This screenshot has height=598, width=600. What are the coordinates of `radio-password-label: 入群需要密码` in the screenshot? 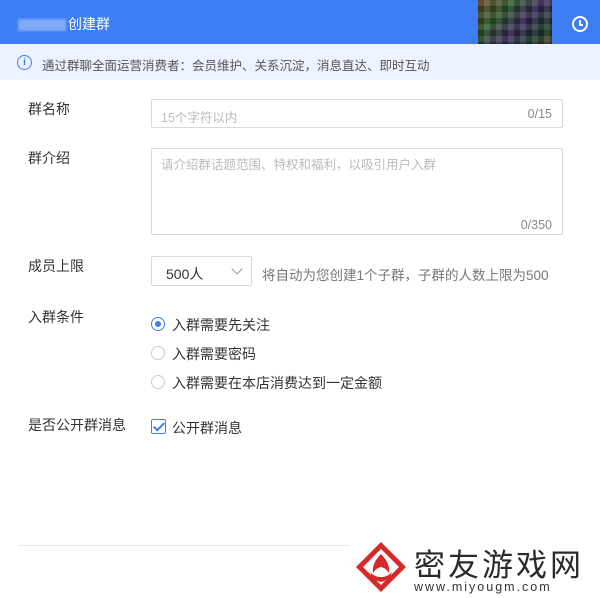 It's located at (214, 354).